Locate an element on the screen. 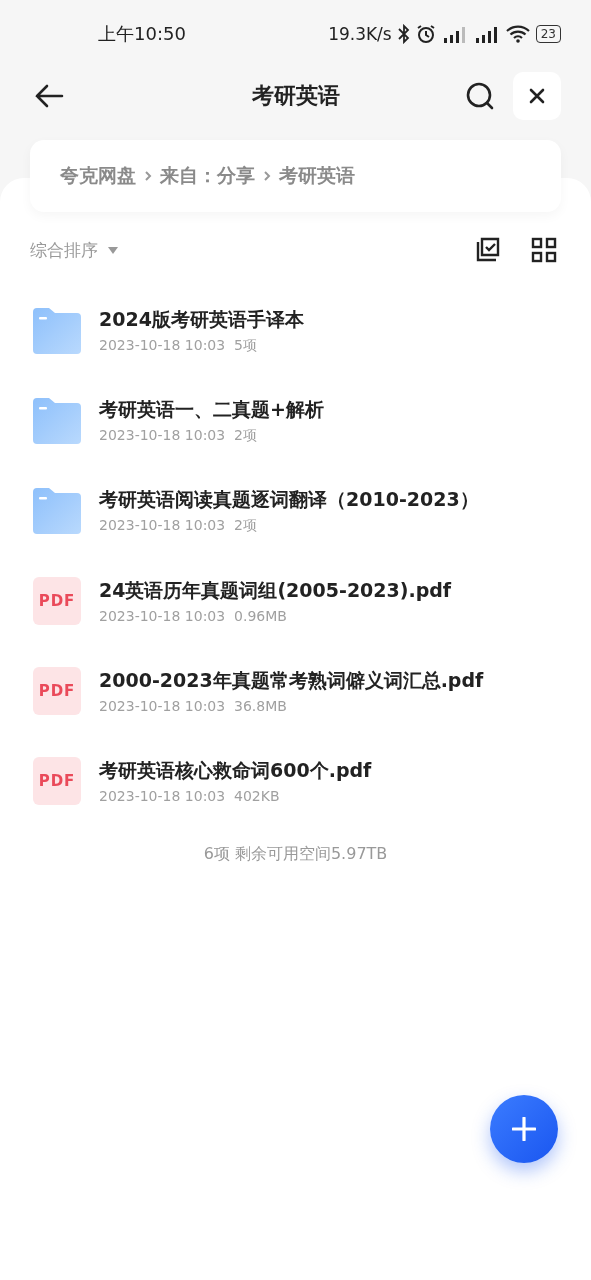  file-name: 考研英语核心救命词600个.pdf is located at coordinates (235, 771).